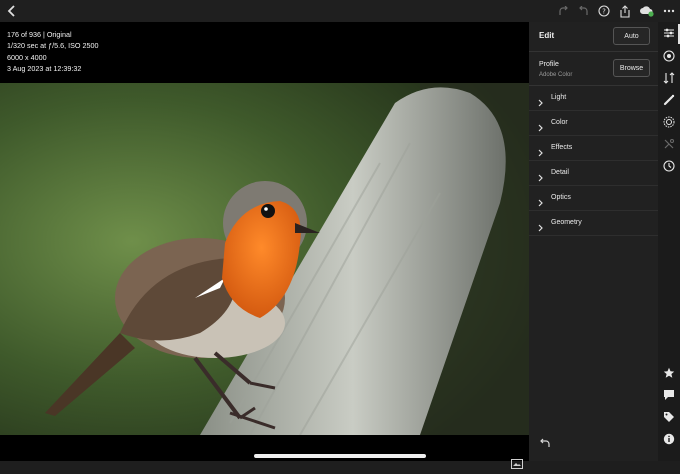 The width and height of the screenshot is (680, 474). I want to click on back-icon, so click(12, 11).